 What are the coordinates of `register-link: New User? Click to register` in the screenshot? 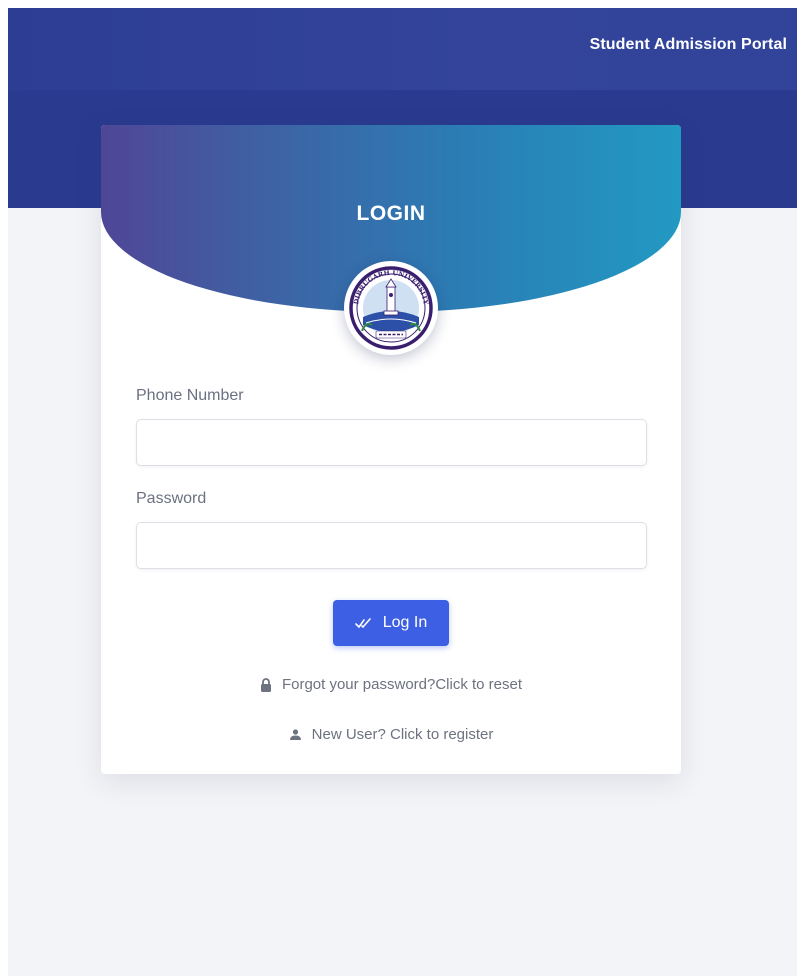 It's located at (391, 734).